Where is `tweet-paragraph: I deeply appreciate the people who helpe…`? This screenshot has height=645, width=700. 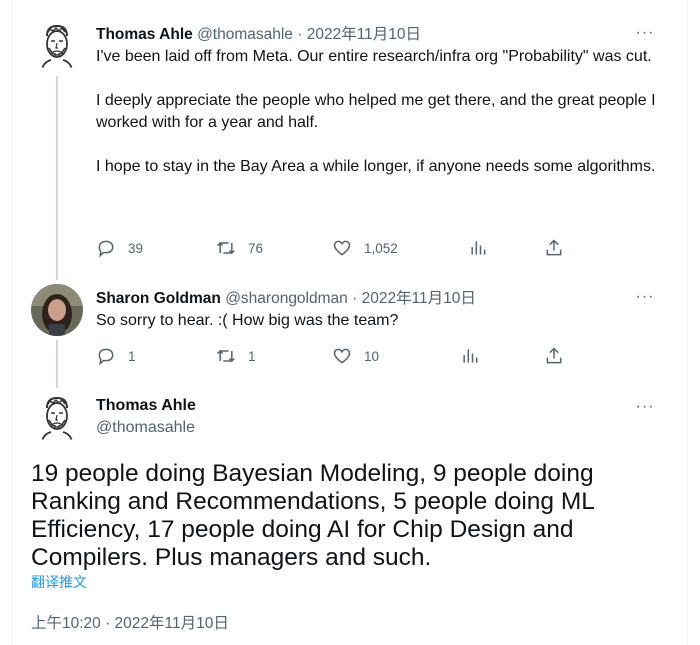
tweet-paragraph: I deeply appreciate the people who helpe… is located at coordinates (376, 111).